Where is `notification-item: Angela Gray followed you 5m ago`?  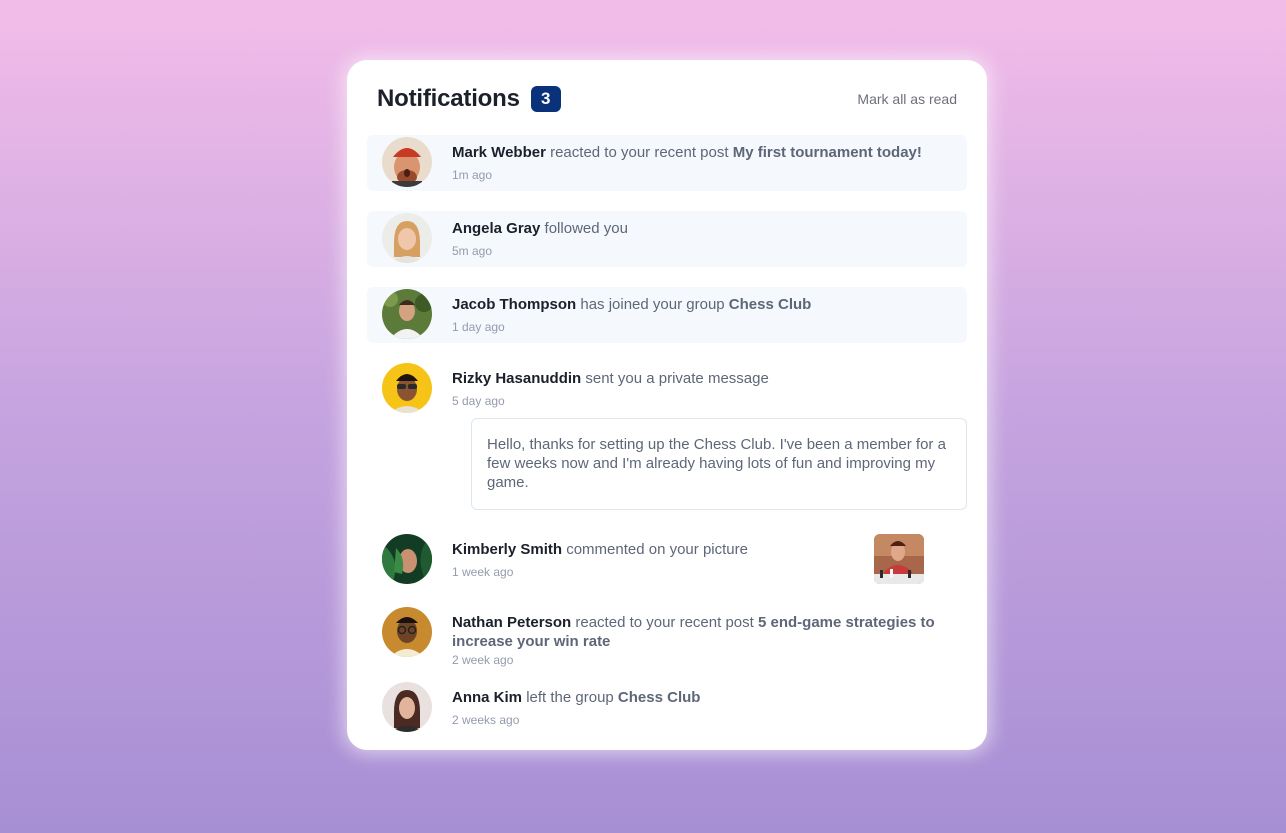
notification-item: Angela Gray followed you 5m ago is located at coordinates (667, 239).